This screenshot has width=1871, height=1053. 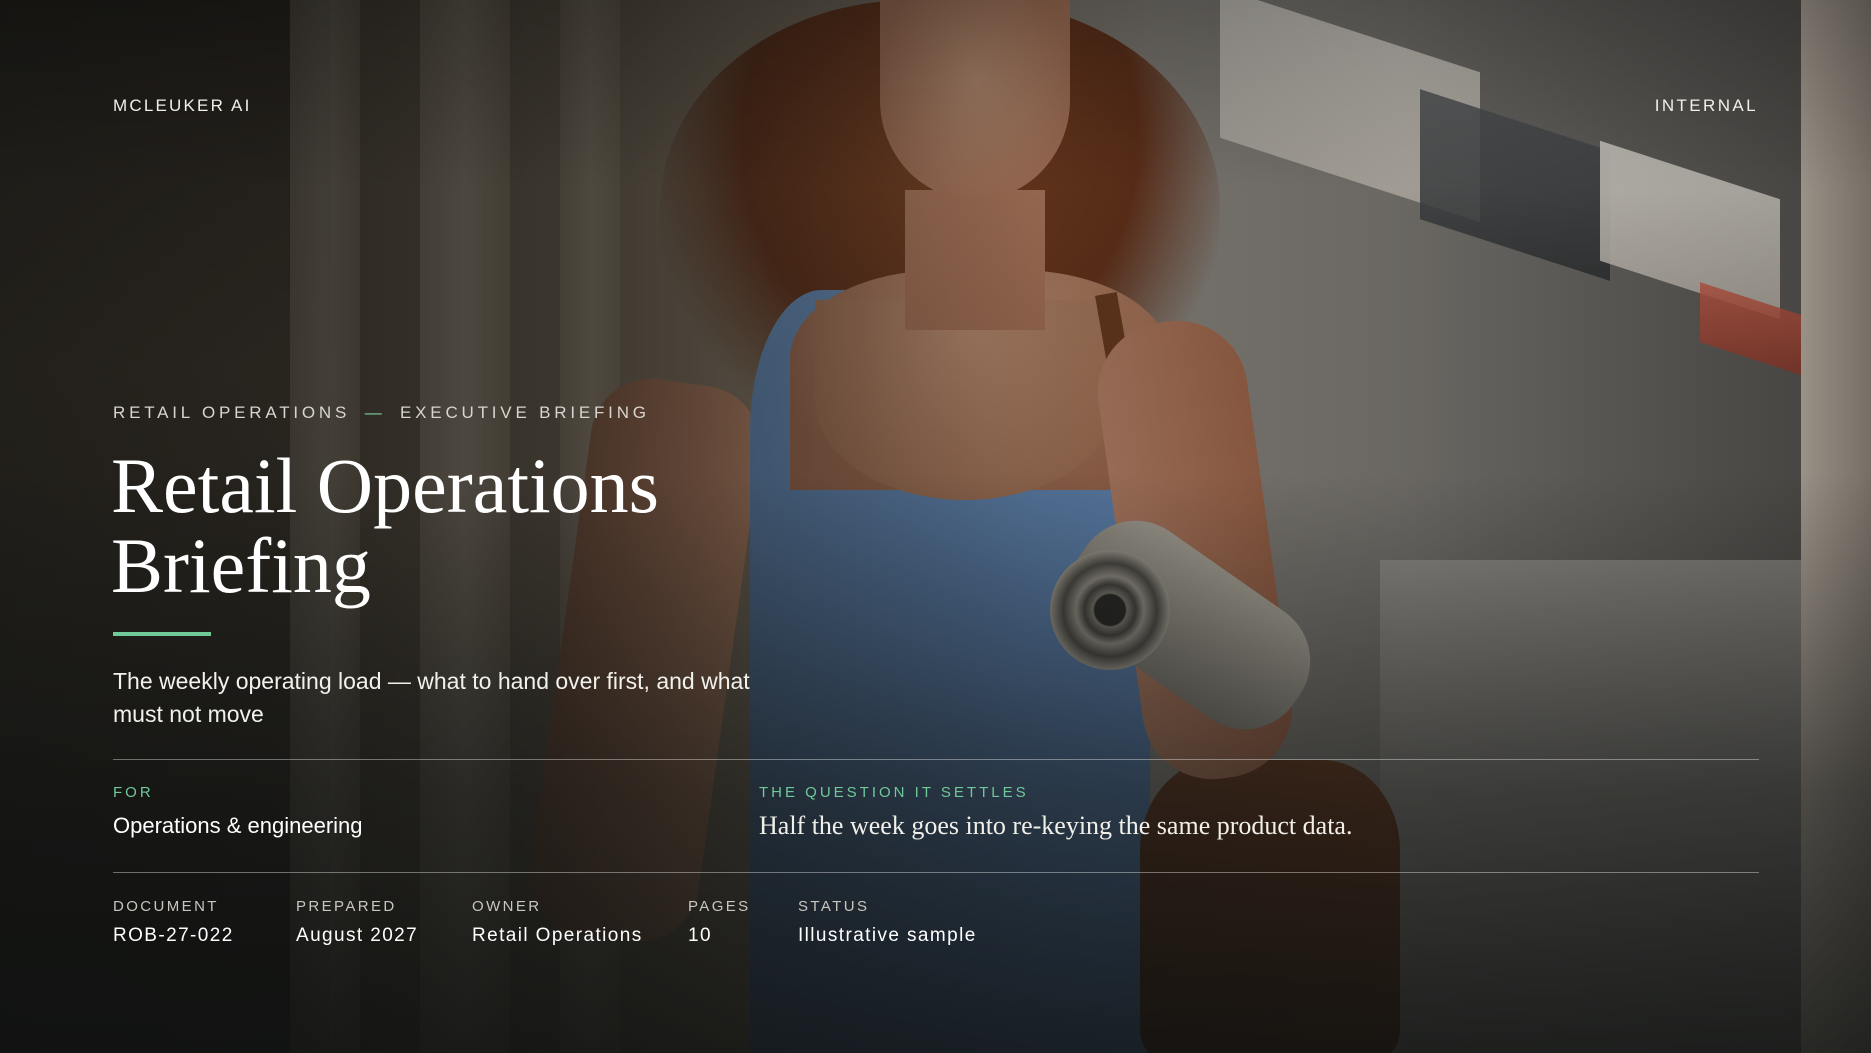 I want to click on eyebrow: RETAIL OPERATIONS — EXECUTIVE BRIEFING, so click(x=381, y=413).